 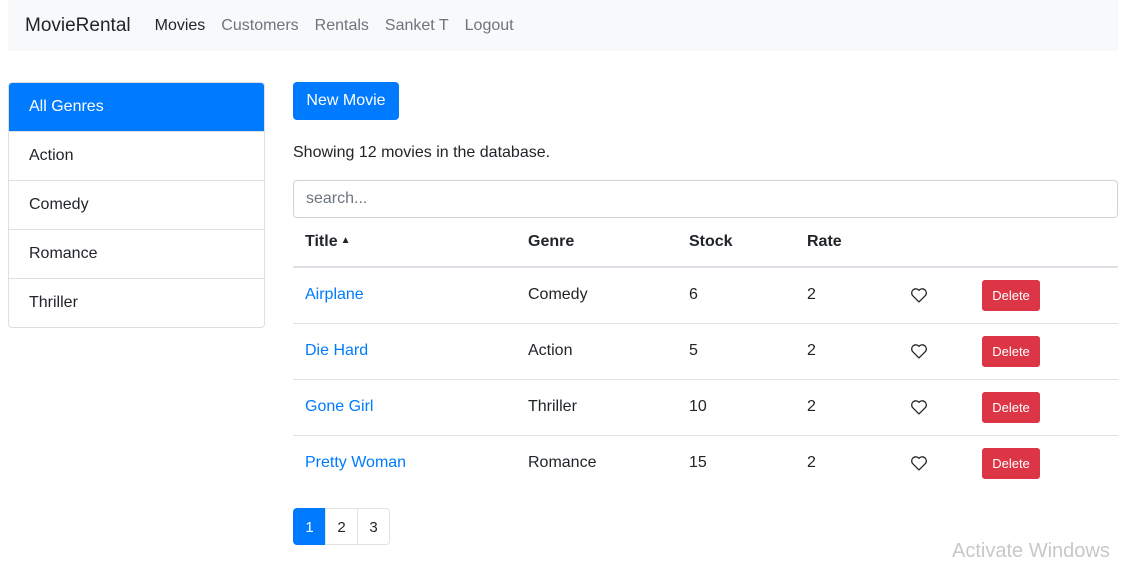 I want to click on cell-stock: 5, so click(x=736, y=350).